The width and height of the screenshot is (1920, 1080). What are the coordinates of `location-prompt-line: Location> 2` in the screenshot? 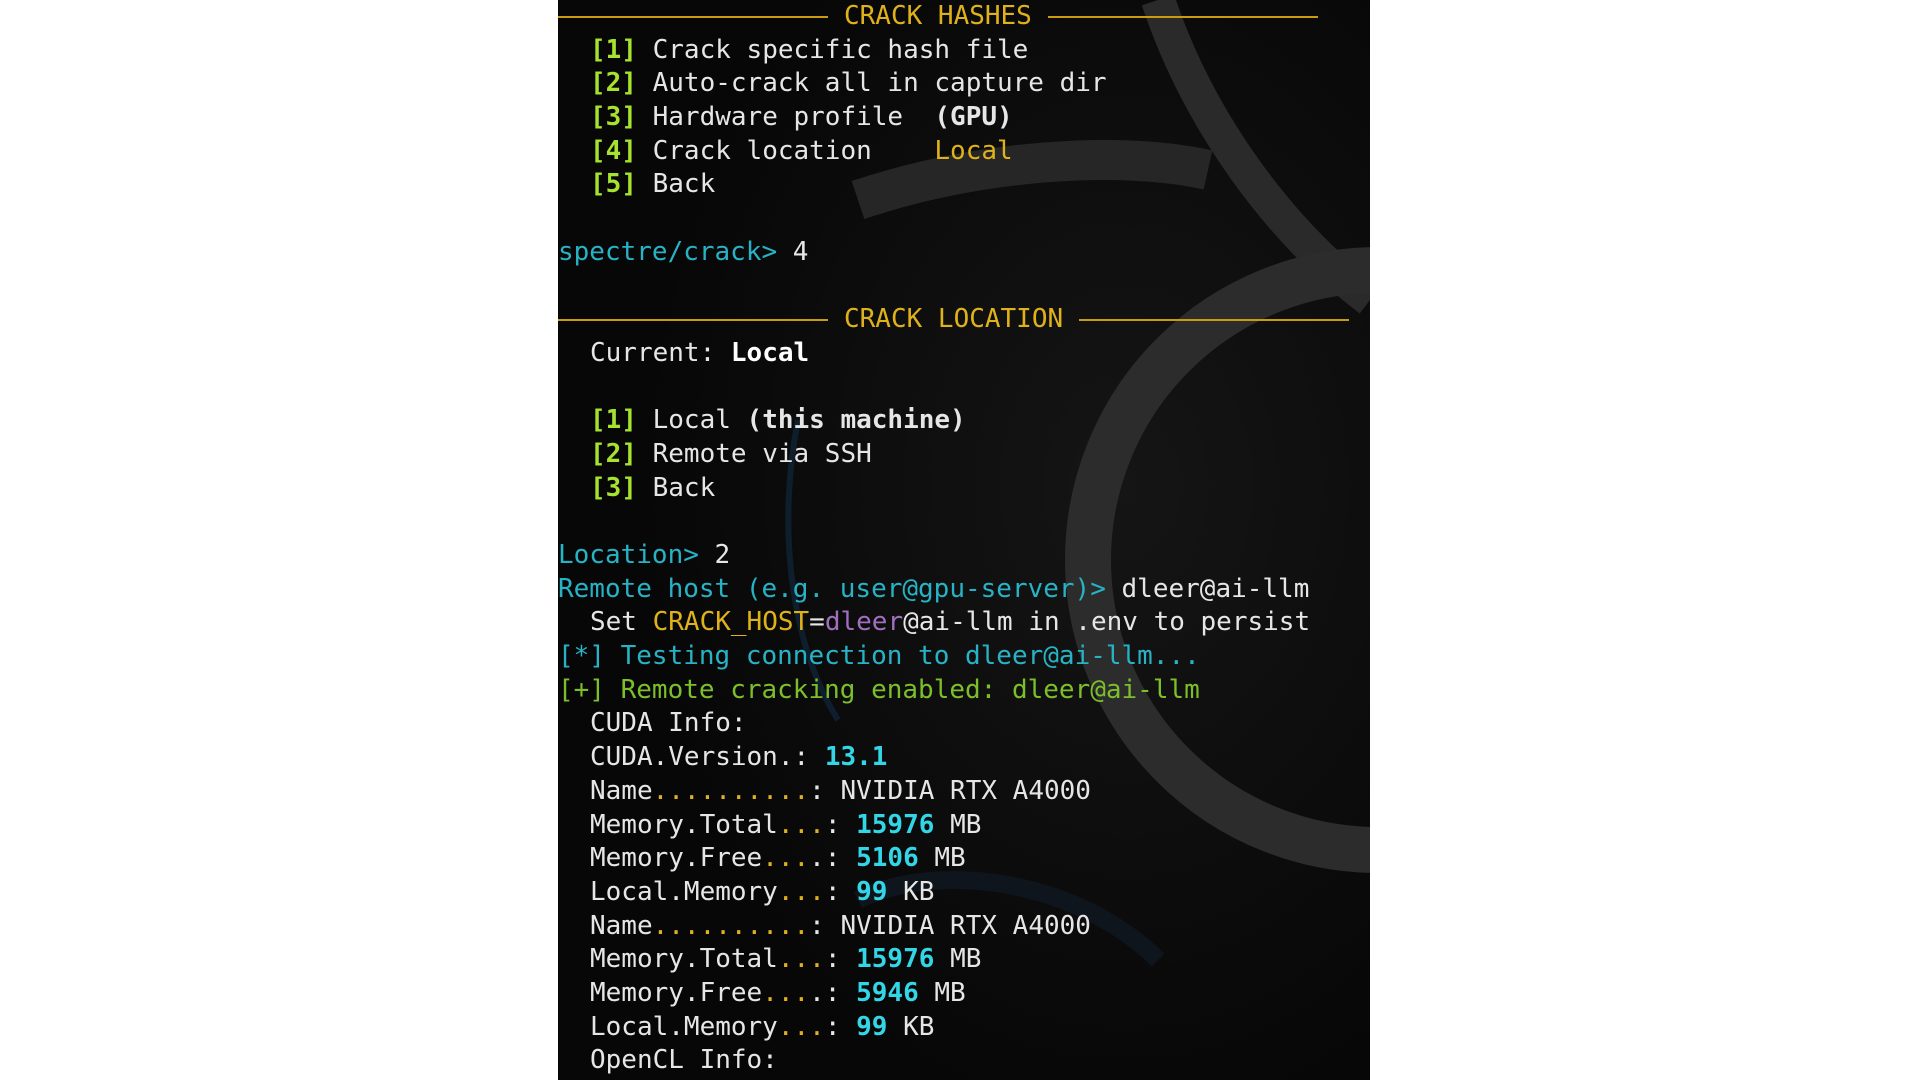 It's located at (964, 556).